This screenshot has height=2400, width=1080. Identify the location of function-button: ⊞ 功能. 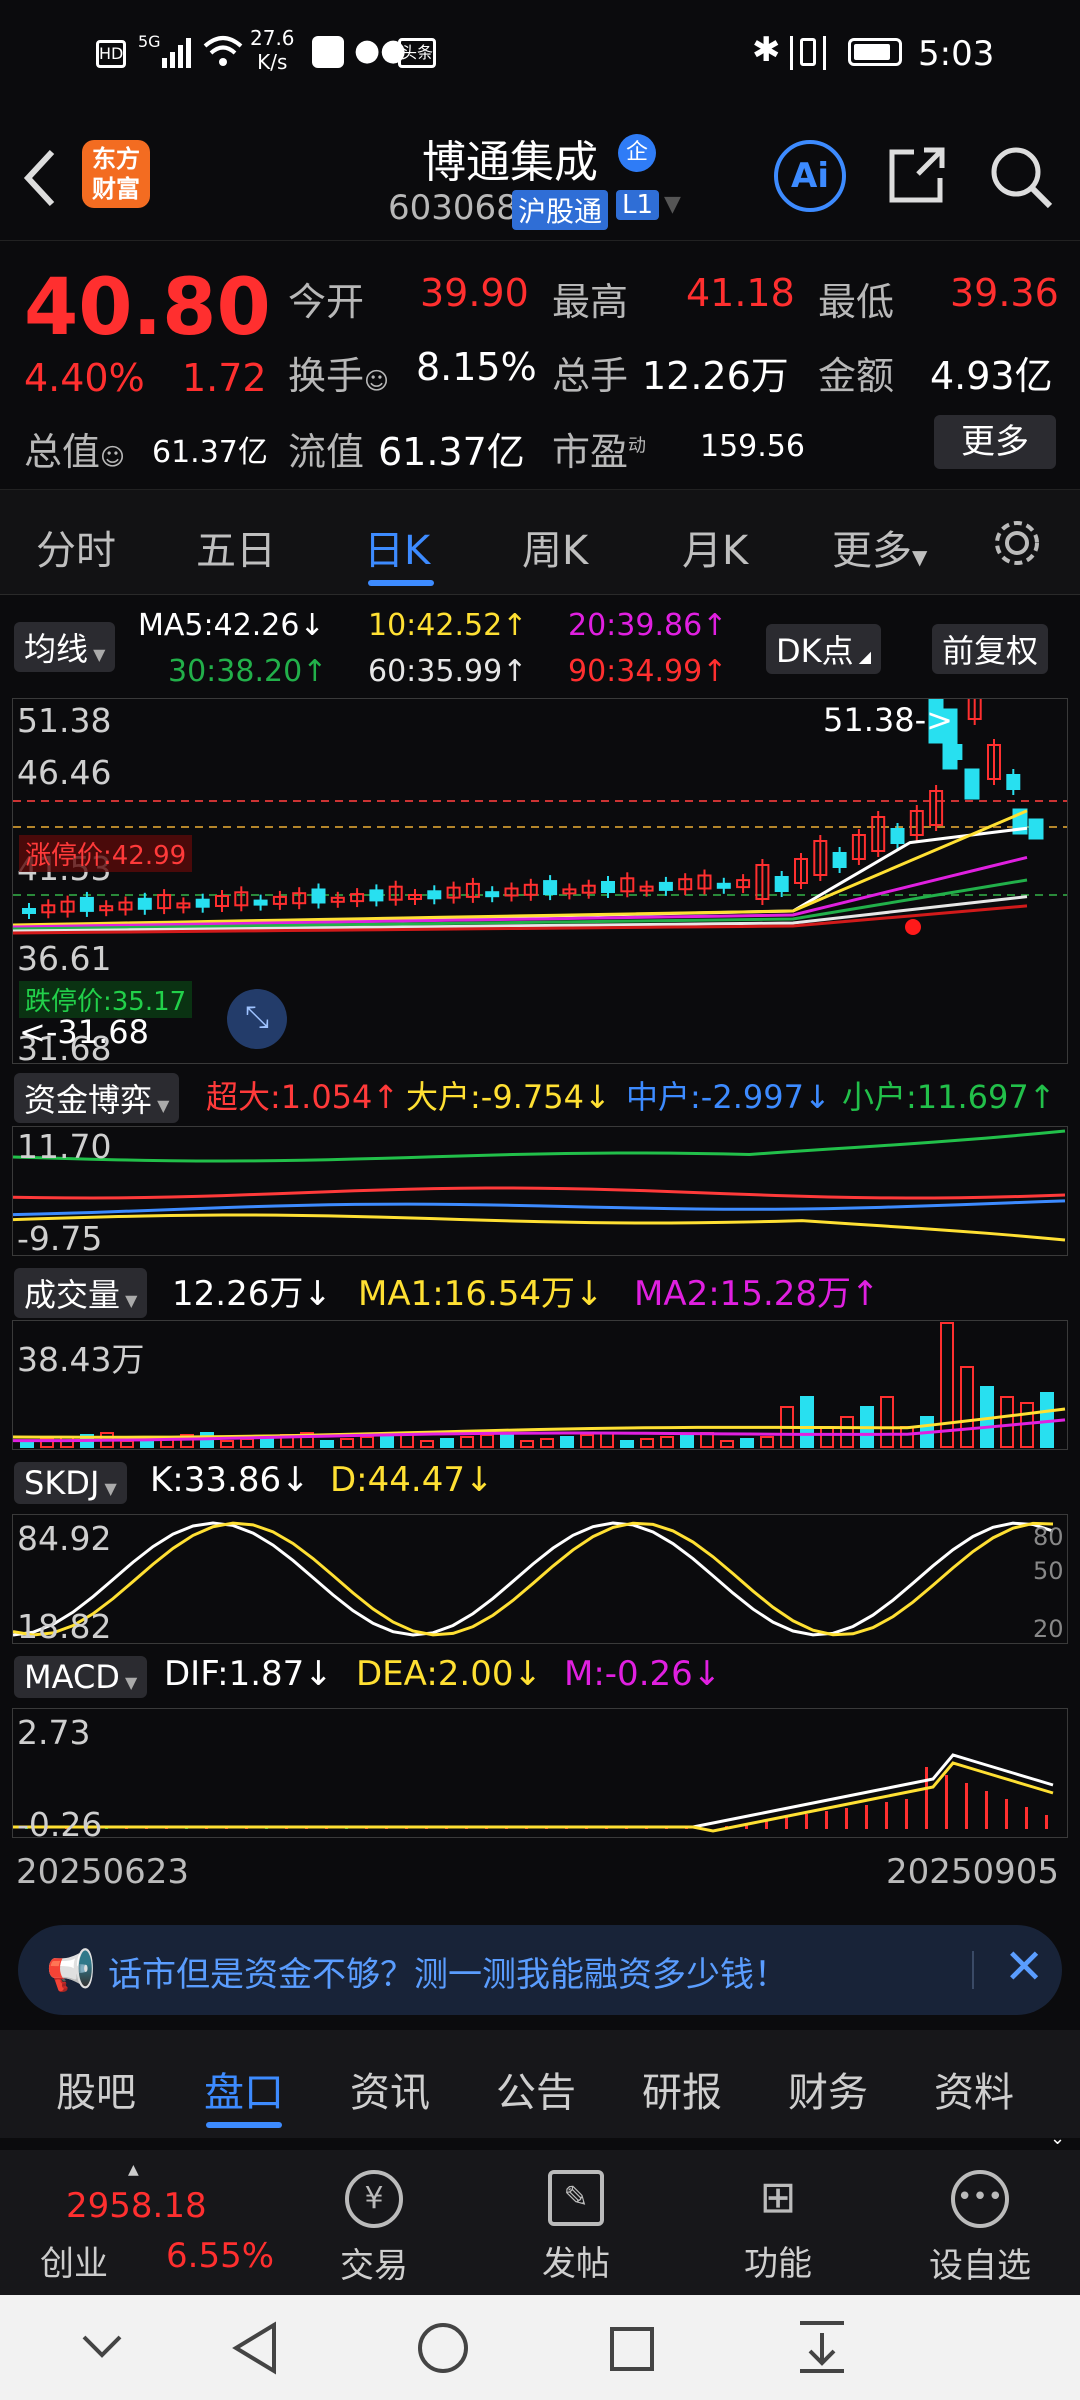
(778, 2227).